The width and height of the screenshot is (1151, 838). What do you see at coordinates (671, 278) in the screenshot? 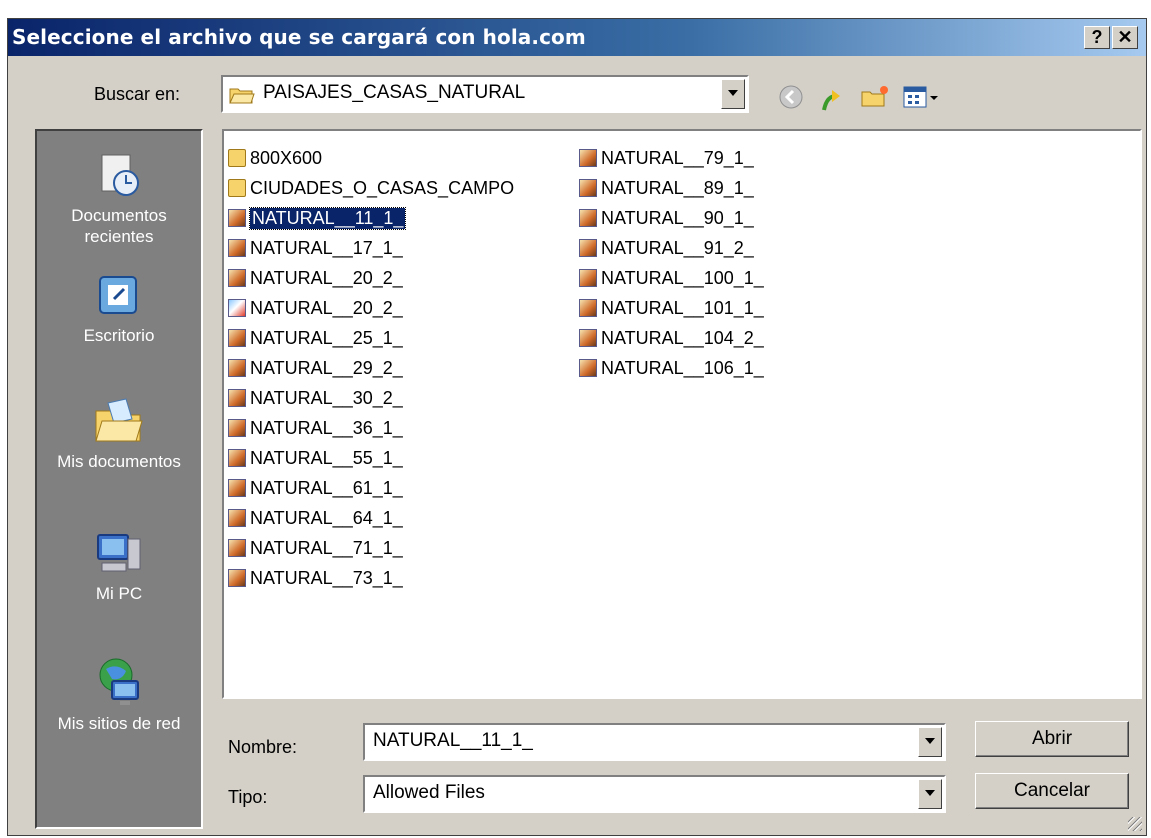
I see `list-item: NATURAL__100_1_` at bounding box center [671, 278].